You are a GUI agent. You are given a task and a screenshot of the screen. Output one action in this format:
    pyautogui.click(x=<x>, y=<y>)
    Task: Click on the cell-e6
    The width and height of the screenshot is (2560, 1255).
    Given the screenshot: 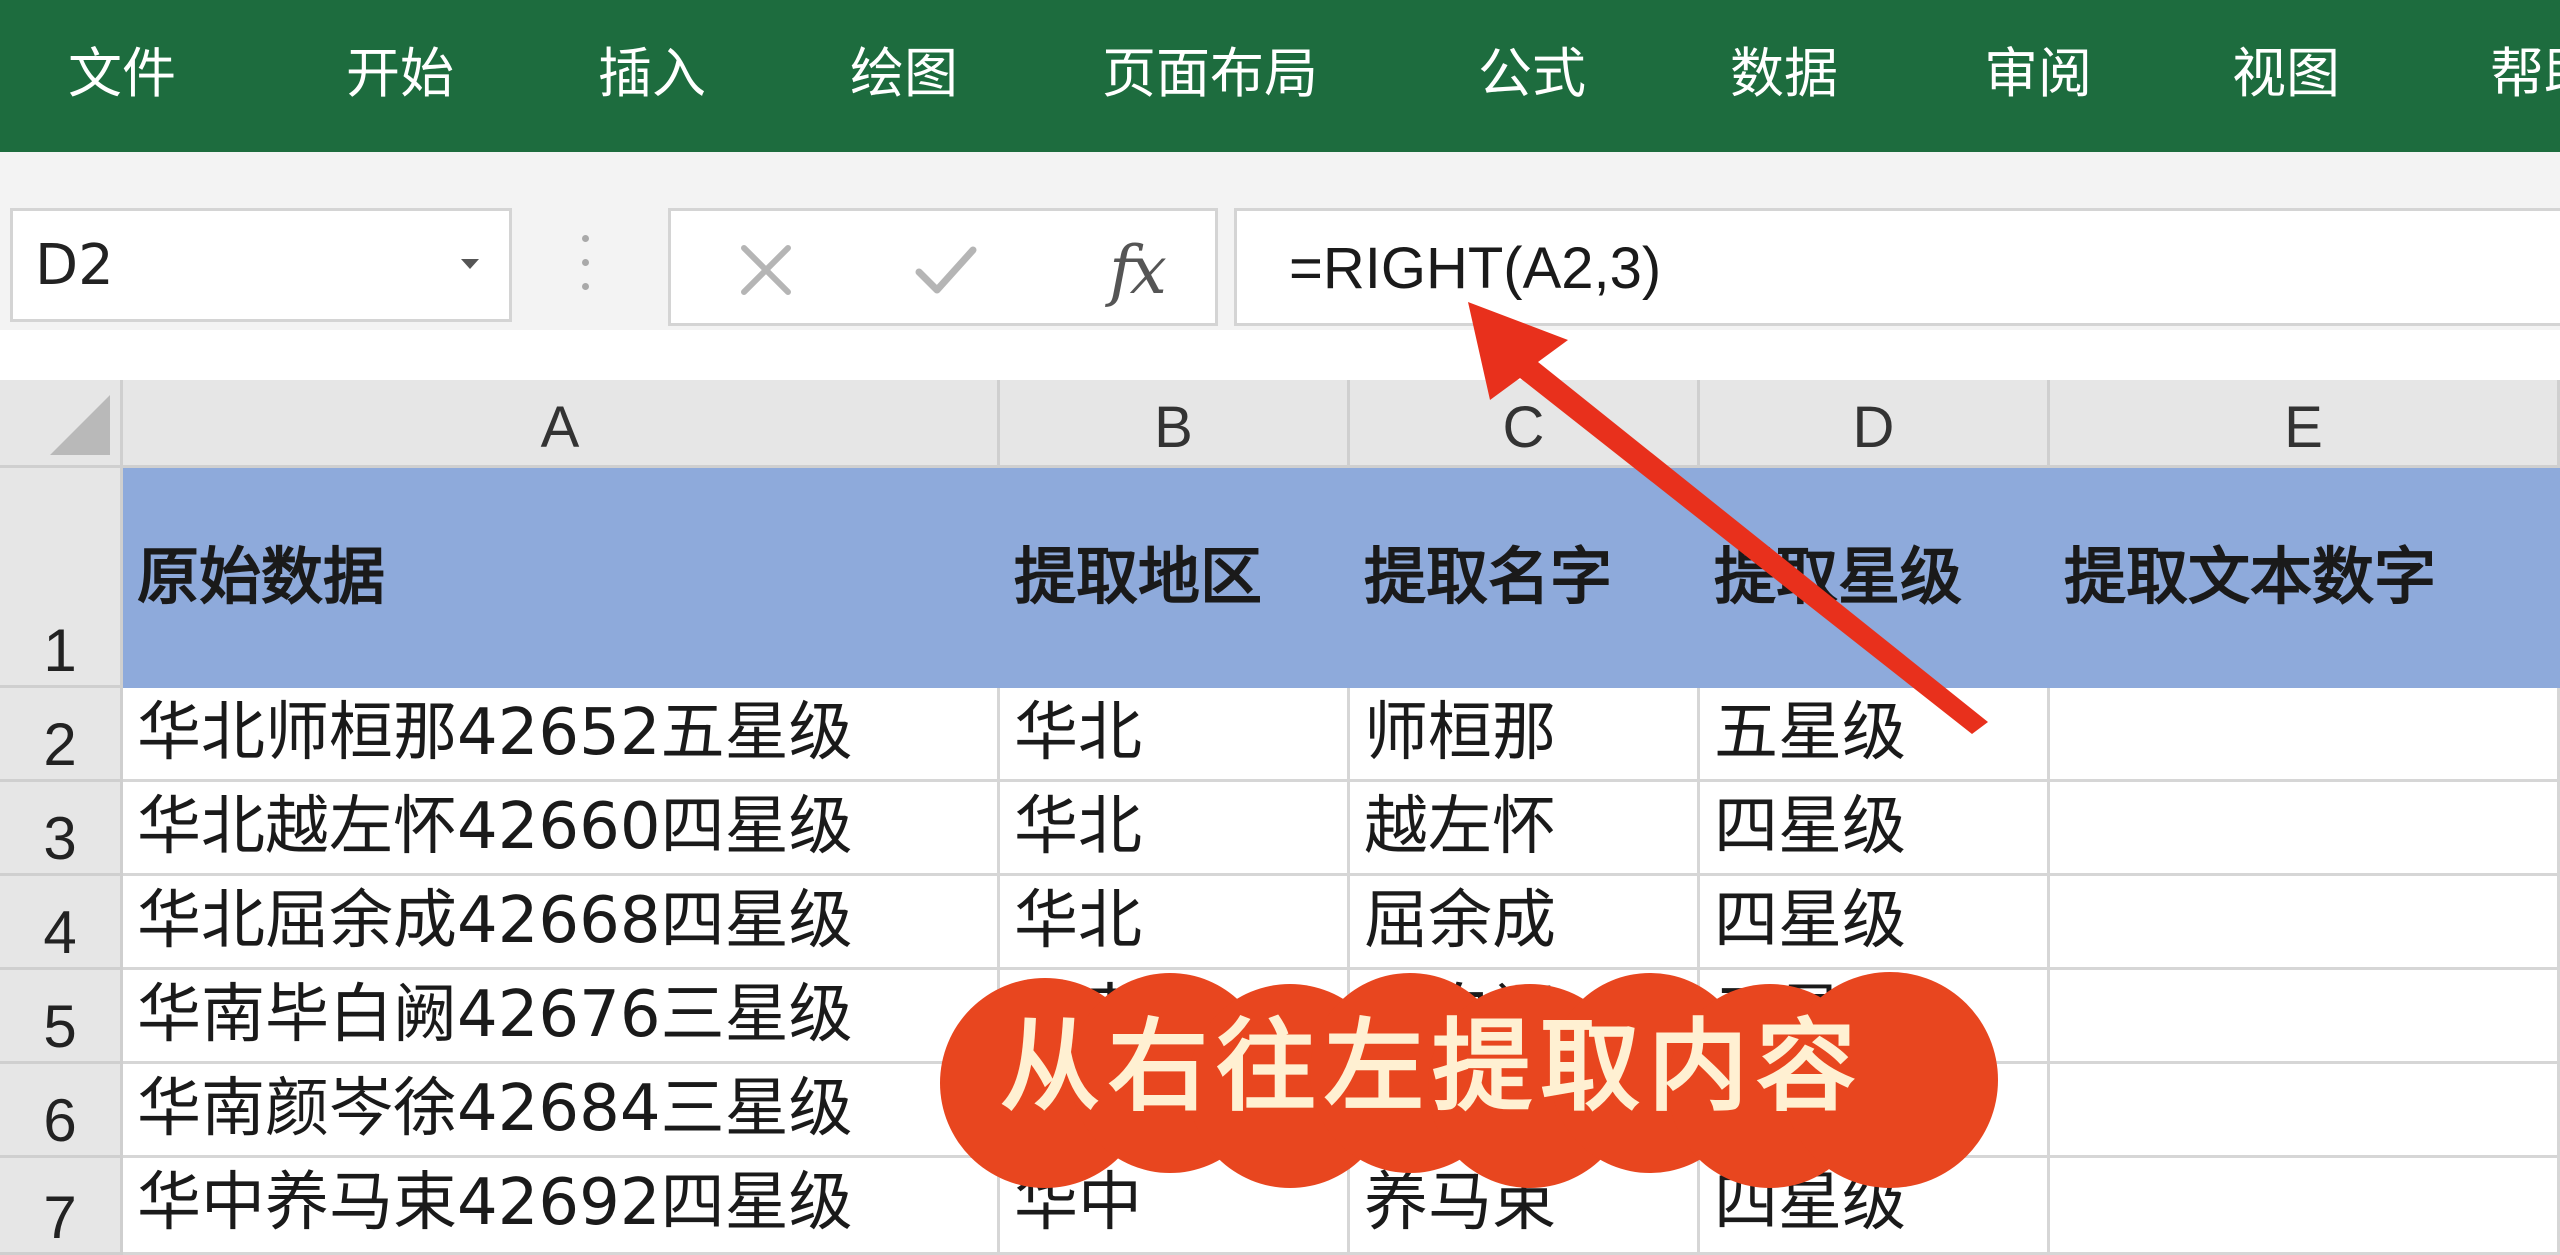 What is the action you would take?
    pyautogui.click(x=2305, y=1111)
    